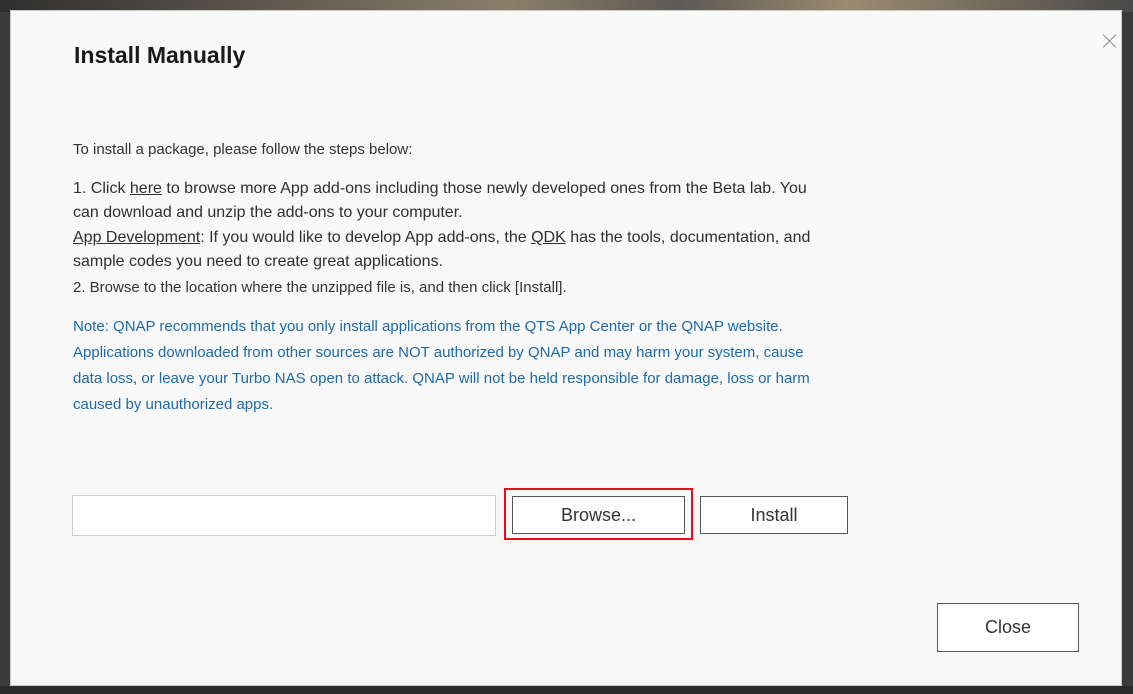  Describe the element at coordinates (284, 515) in the screenshot. I see `file-path-input` at that location.